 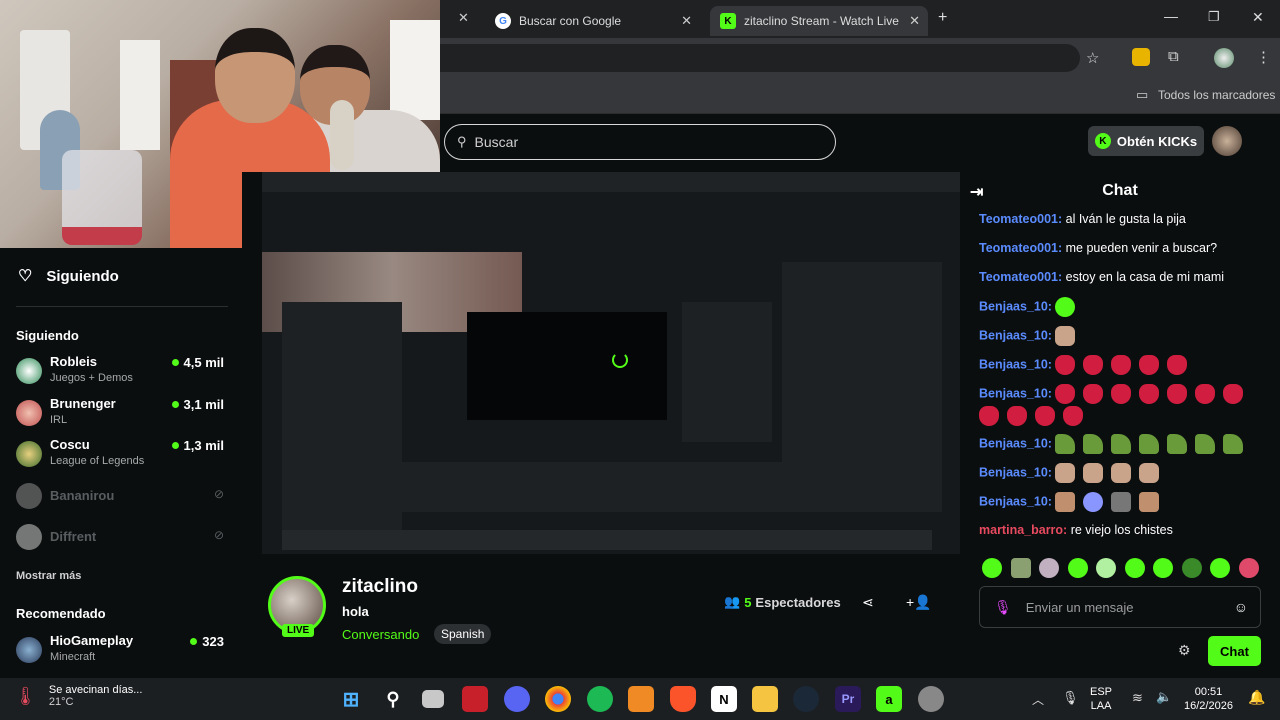 I want to click on app-icon: a, so click(x=889, y=699).